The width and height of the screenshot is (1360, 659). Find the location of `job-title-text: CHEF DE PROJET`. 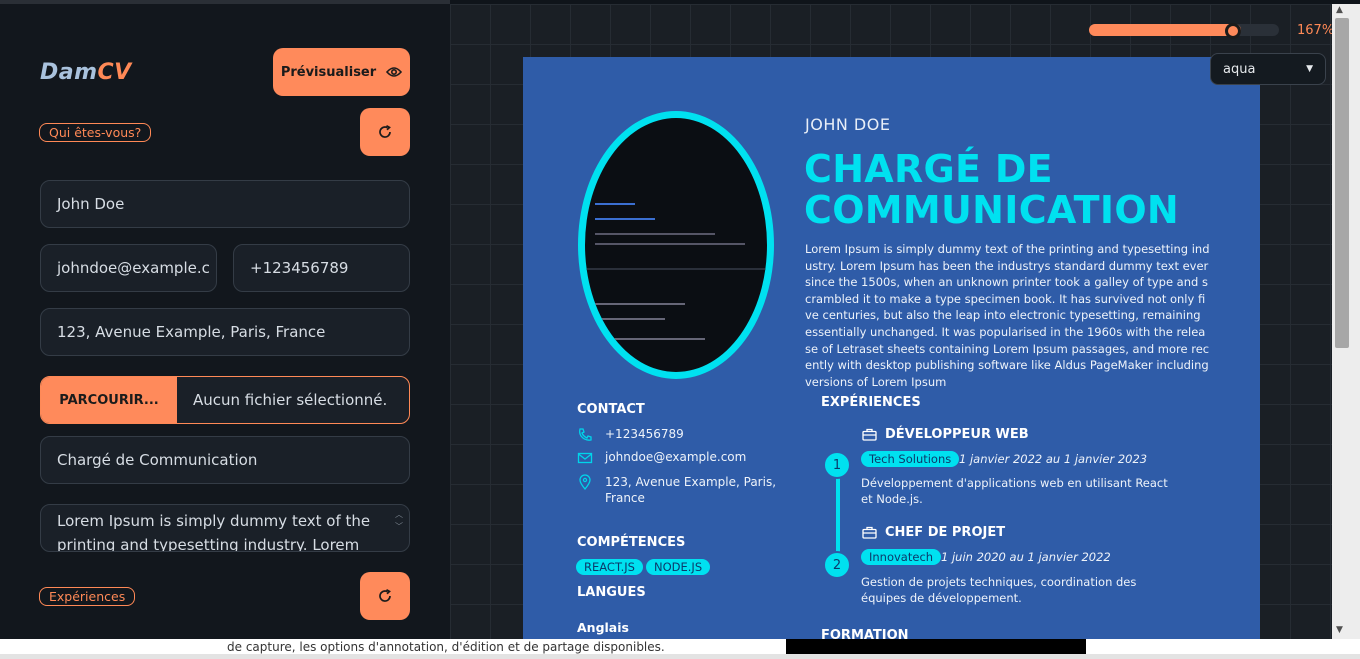

job-title-text: CHEF DE PROJET is located at coordinates (945, 532).